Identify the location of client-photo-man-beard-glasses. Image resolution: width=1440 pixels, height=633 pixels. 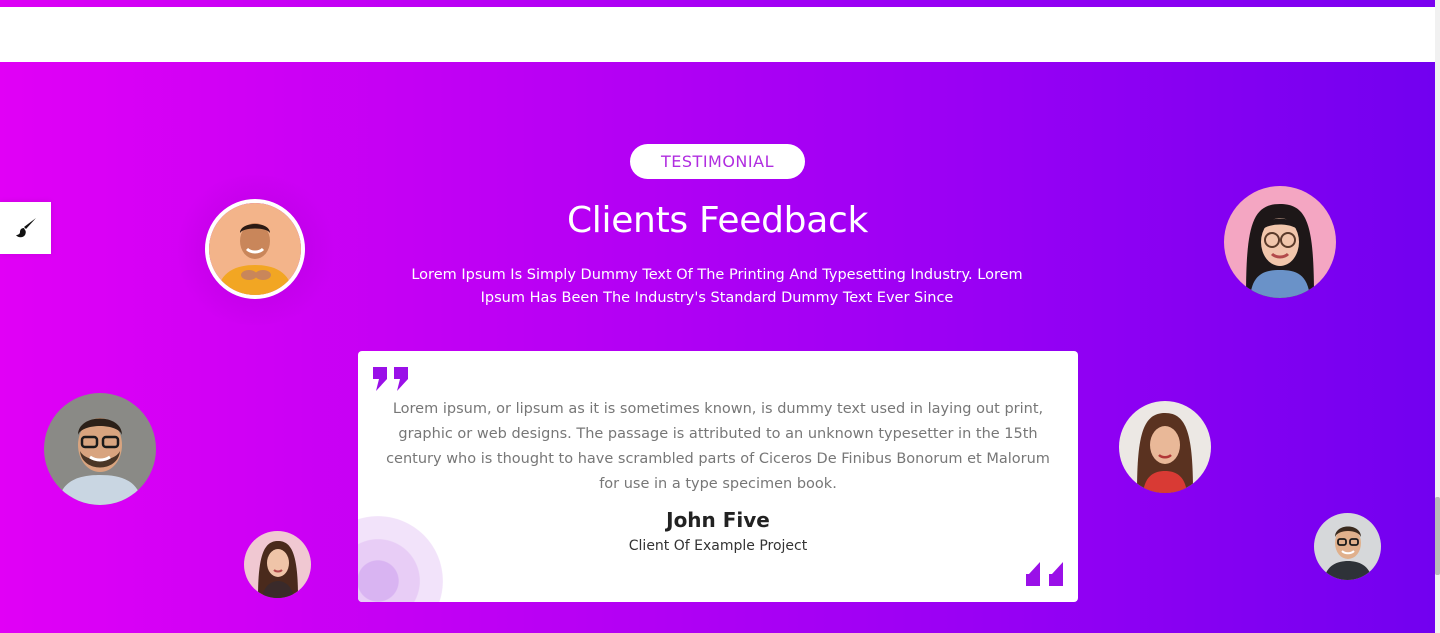
(100, 449).